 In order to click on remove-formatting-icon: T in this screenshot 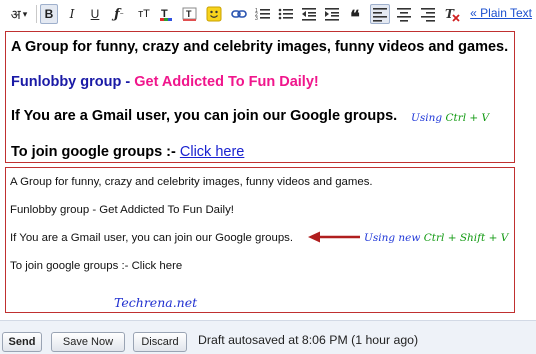, I will do `click(452, 14)`.